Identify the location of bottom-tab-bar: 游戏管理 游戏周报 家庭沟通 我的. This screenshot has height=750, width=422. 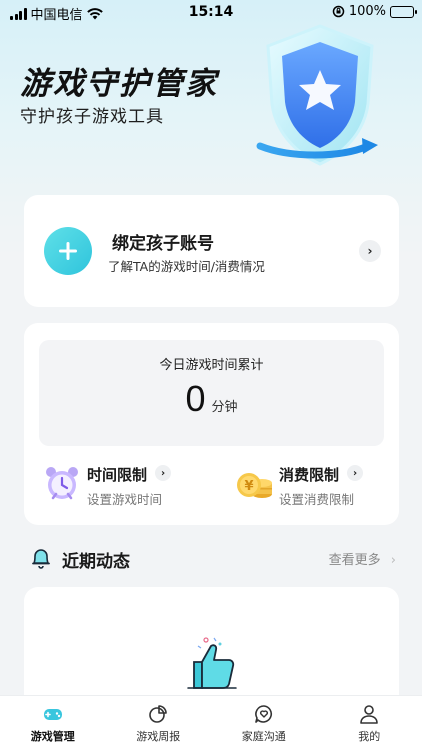
(211, 722).